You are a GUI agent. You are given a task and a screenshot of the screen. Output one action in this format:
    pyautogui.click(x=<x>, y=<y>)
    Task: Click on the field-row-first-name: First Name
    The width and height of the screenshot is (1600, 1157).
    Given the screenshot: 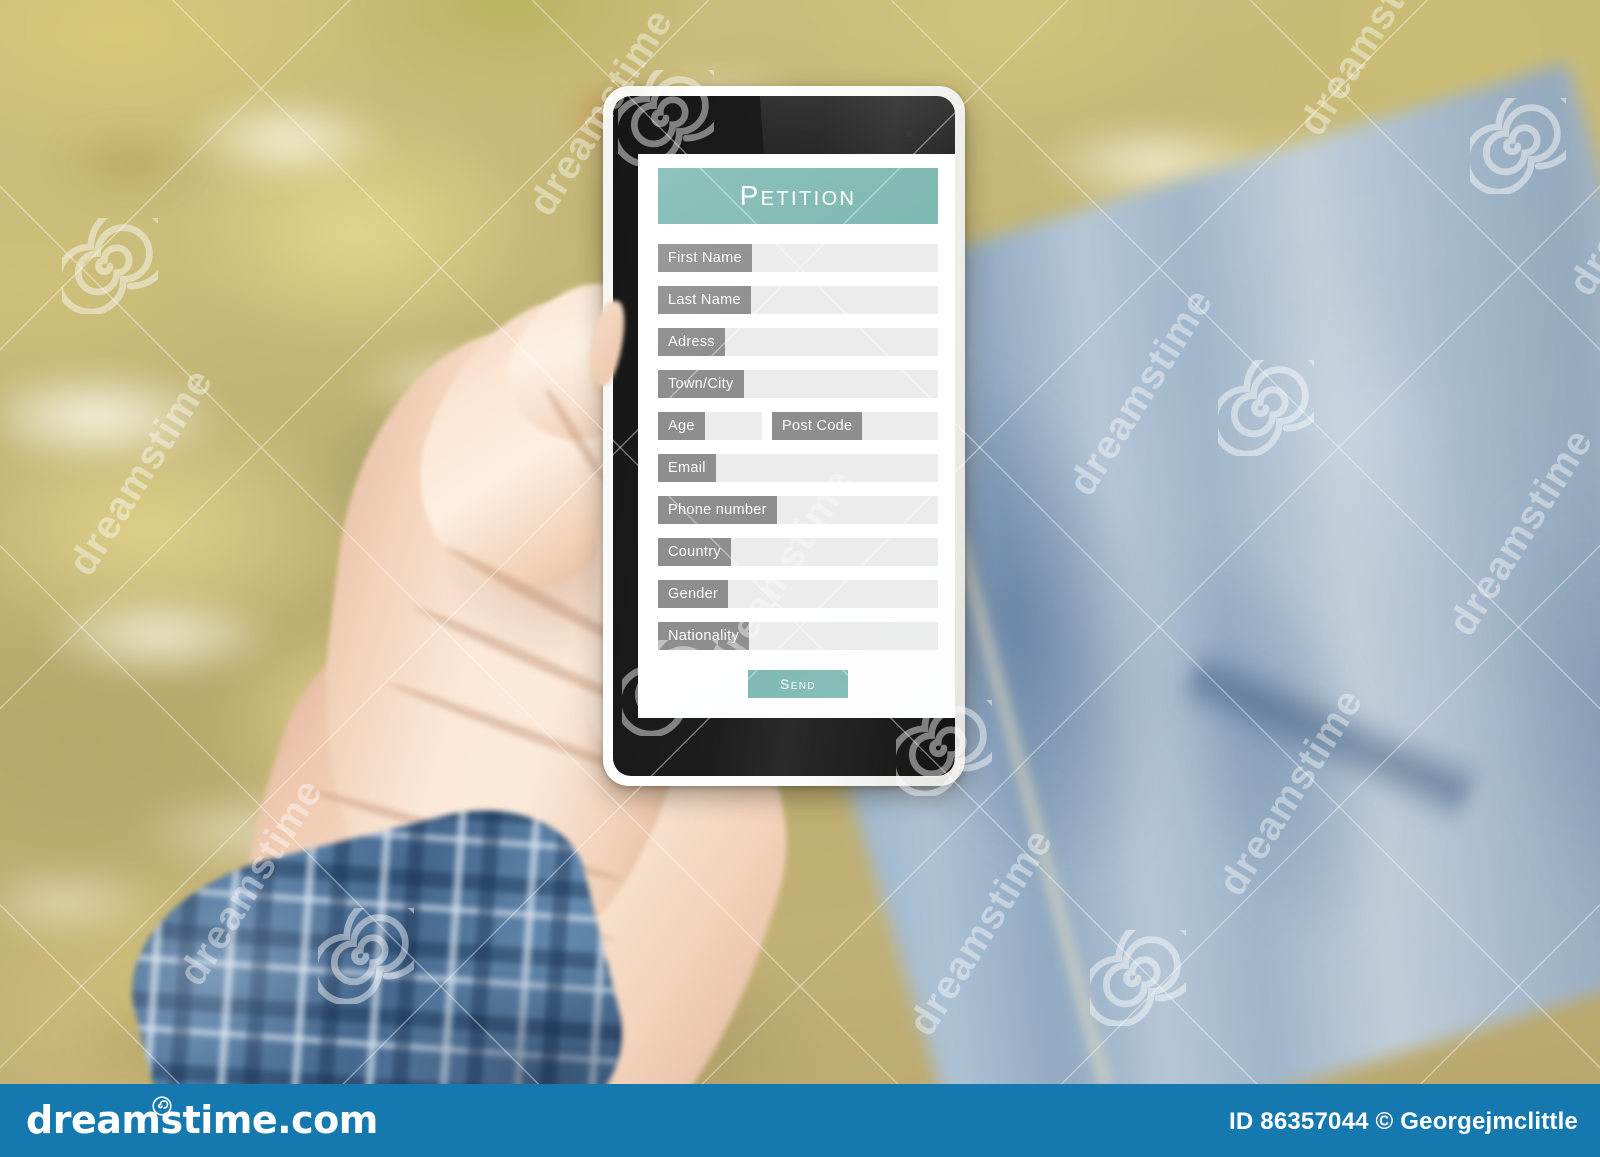 What is the action you would take?
    pyautogui.click(x=798, y=258)
    